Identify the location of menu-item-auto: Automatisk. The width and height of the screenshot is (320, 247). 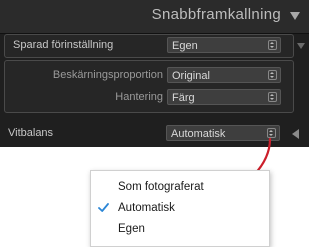
(180, 208).